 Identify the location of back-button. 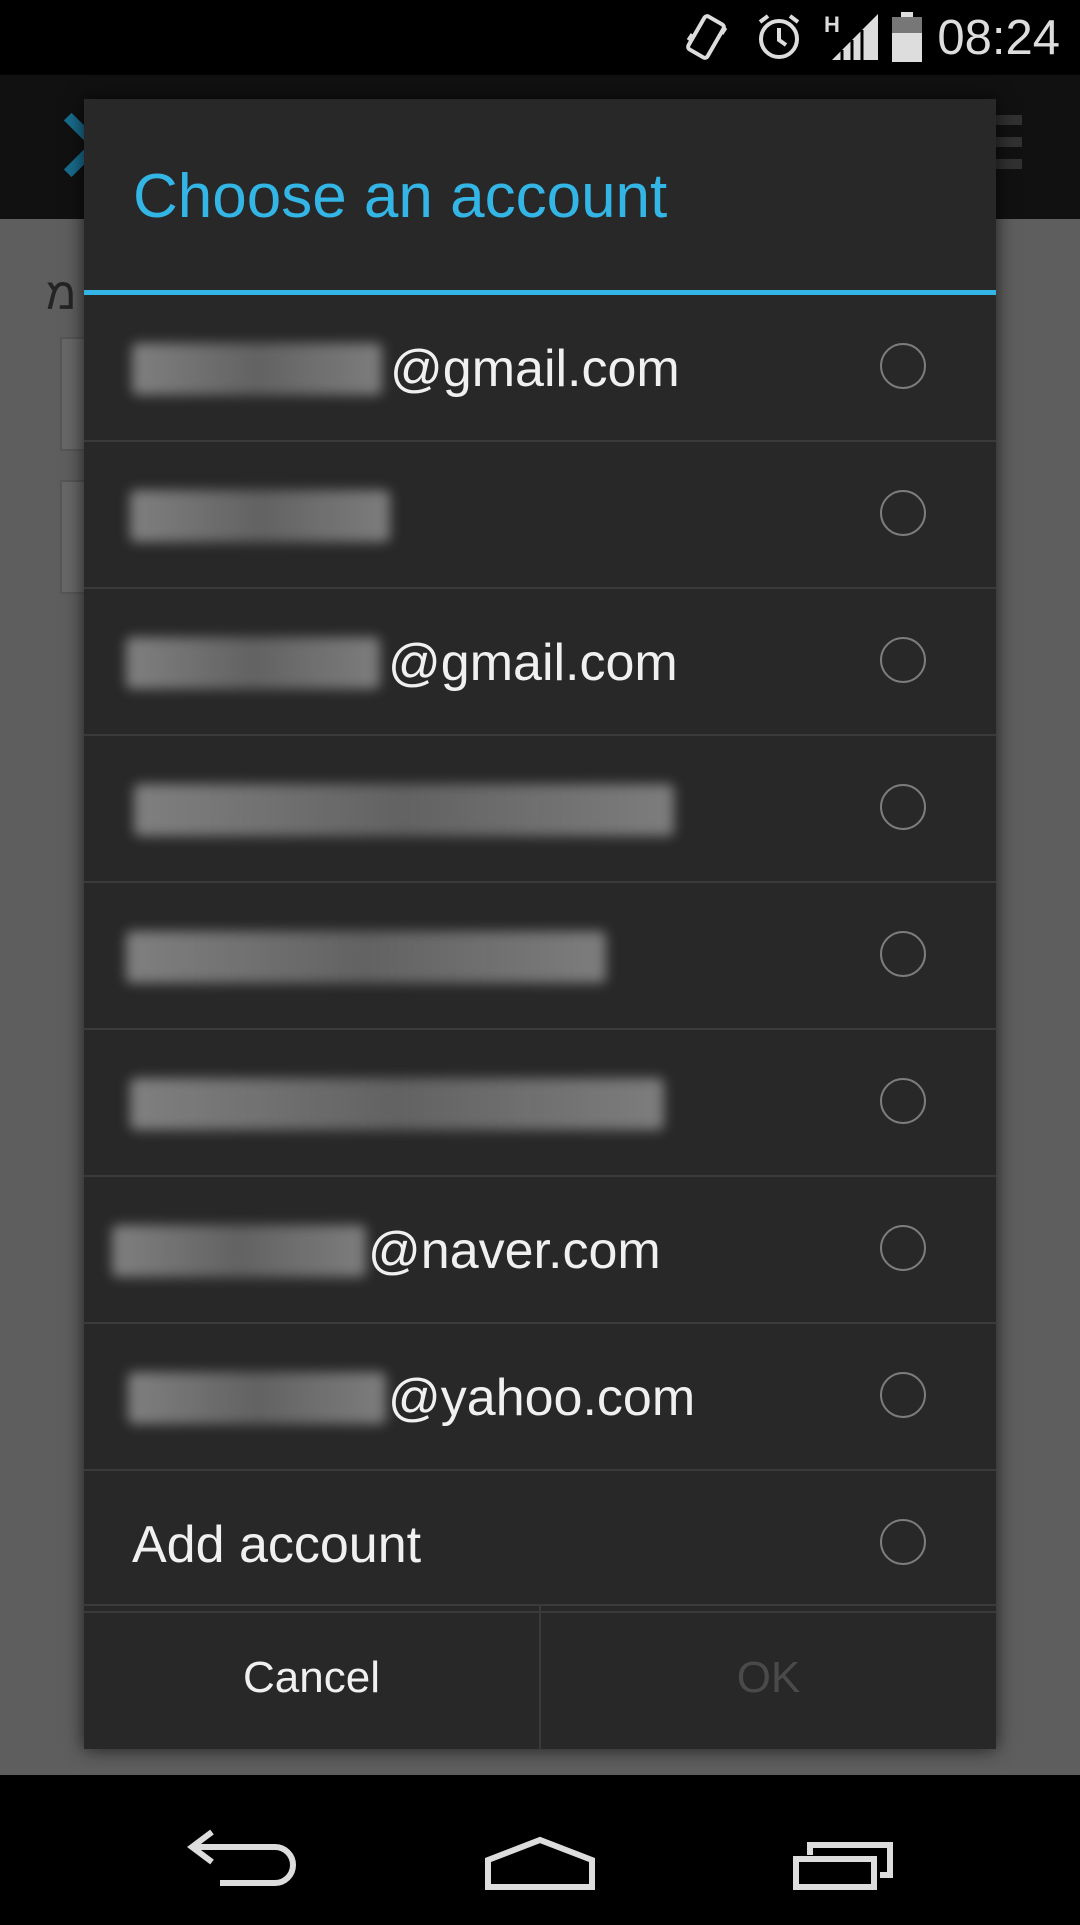
(240, 1847).